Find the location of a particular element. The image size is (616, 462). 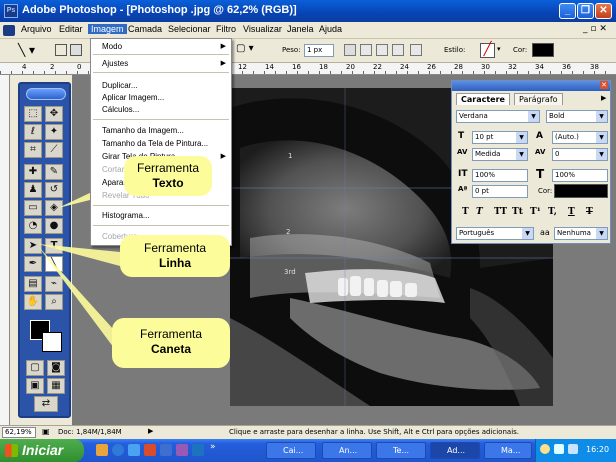

baseline-shift-input: 0 pt is located at coordinates (500, 191).